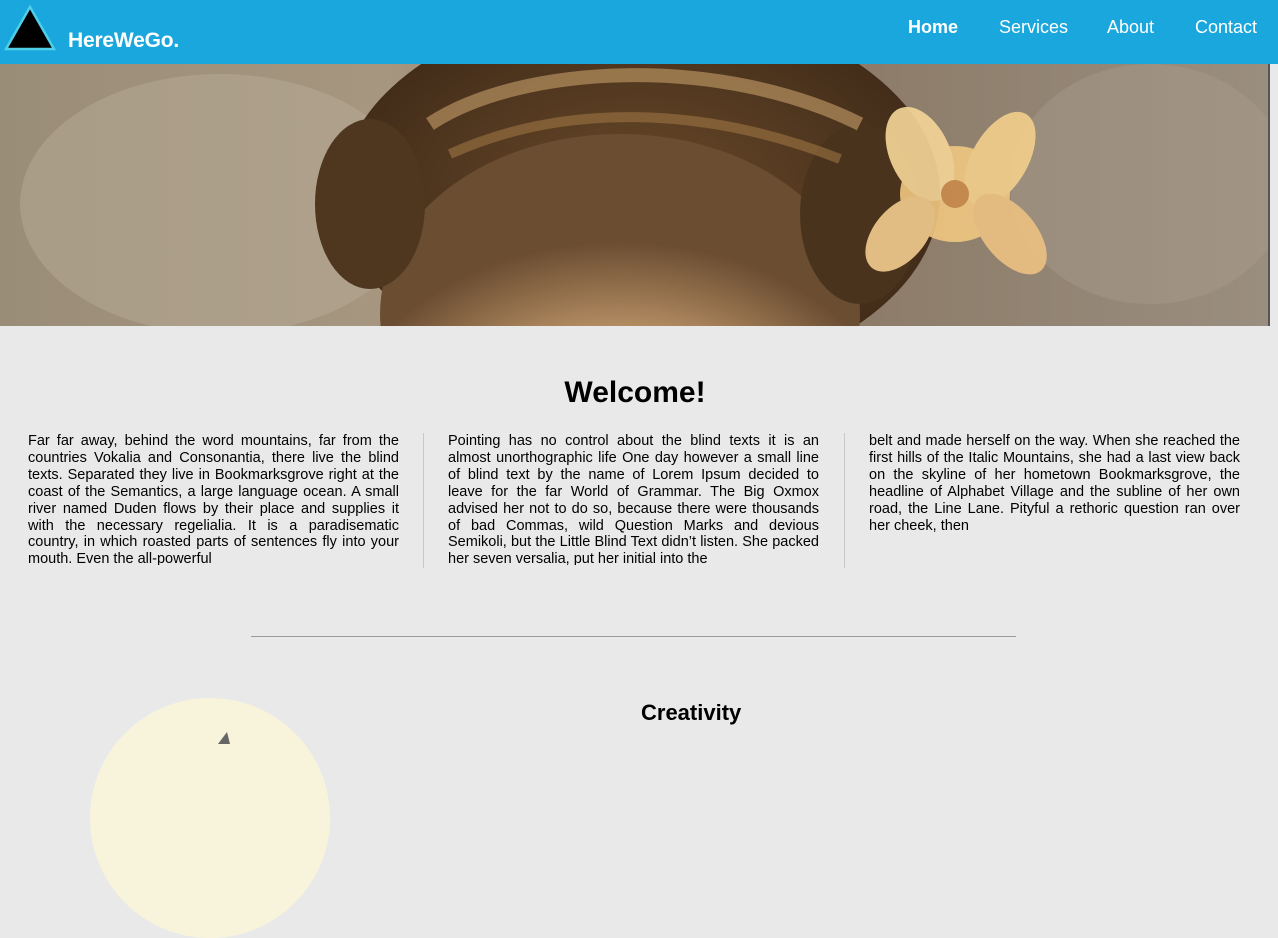 This screenshot has width=1278, height=938. I want to click on navbar: HereWeGo. Home Services About Contact, so click(639, 32).